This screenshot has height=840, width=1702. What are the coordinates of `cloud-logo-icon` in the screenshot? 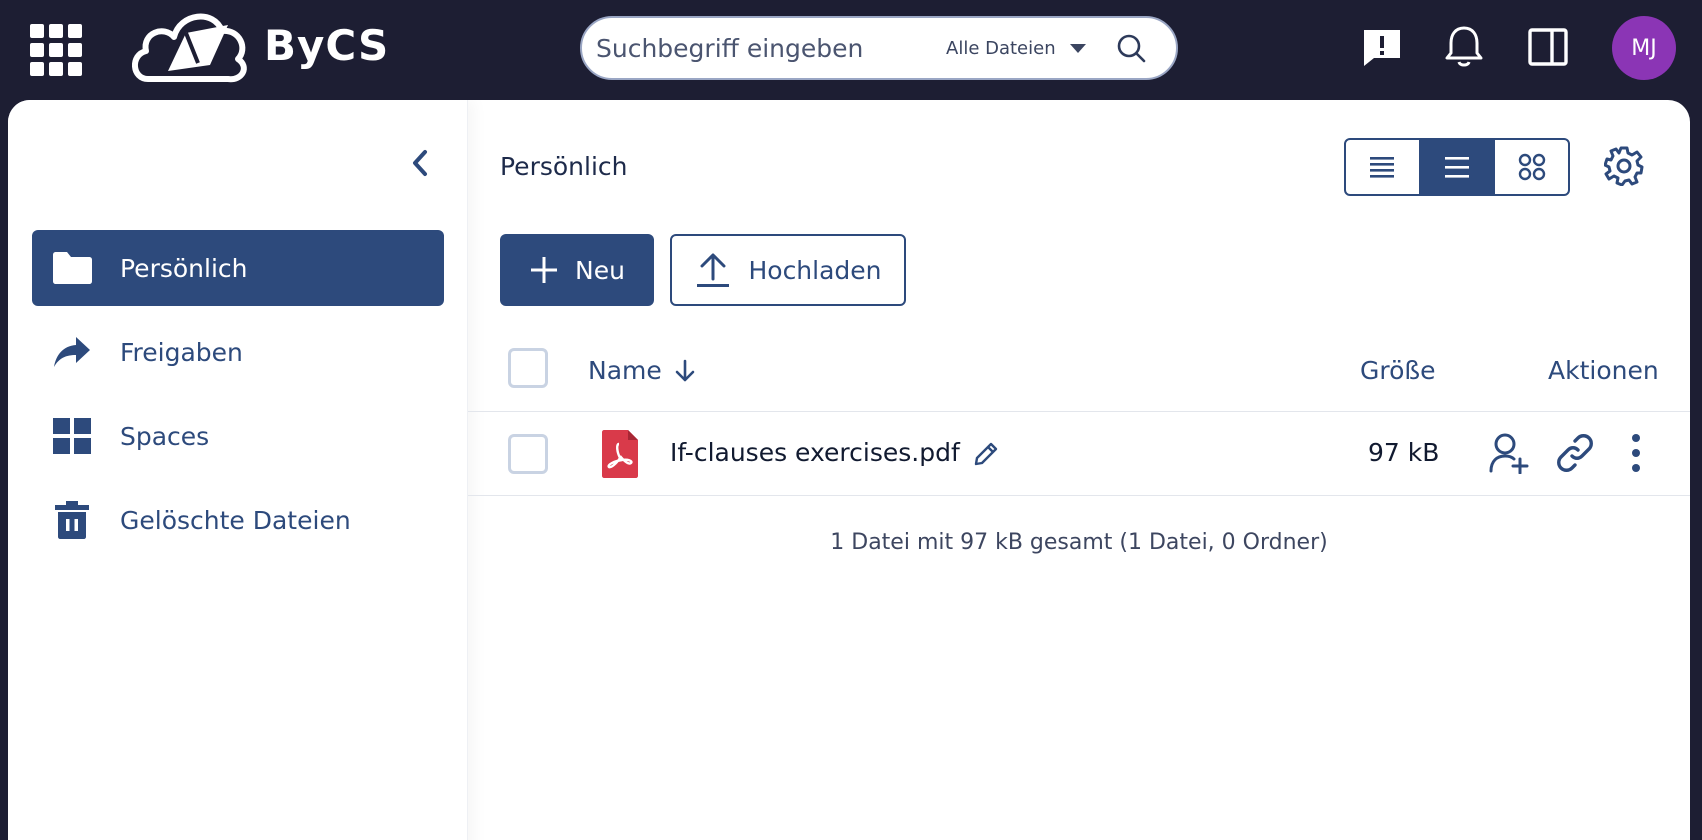 It's located at (189, 48).